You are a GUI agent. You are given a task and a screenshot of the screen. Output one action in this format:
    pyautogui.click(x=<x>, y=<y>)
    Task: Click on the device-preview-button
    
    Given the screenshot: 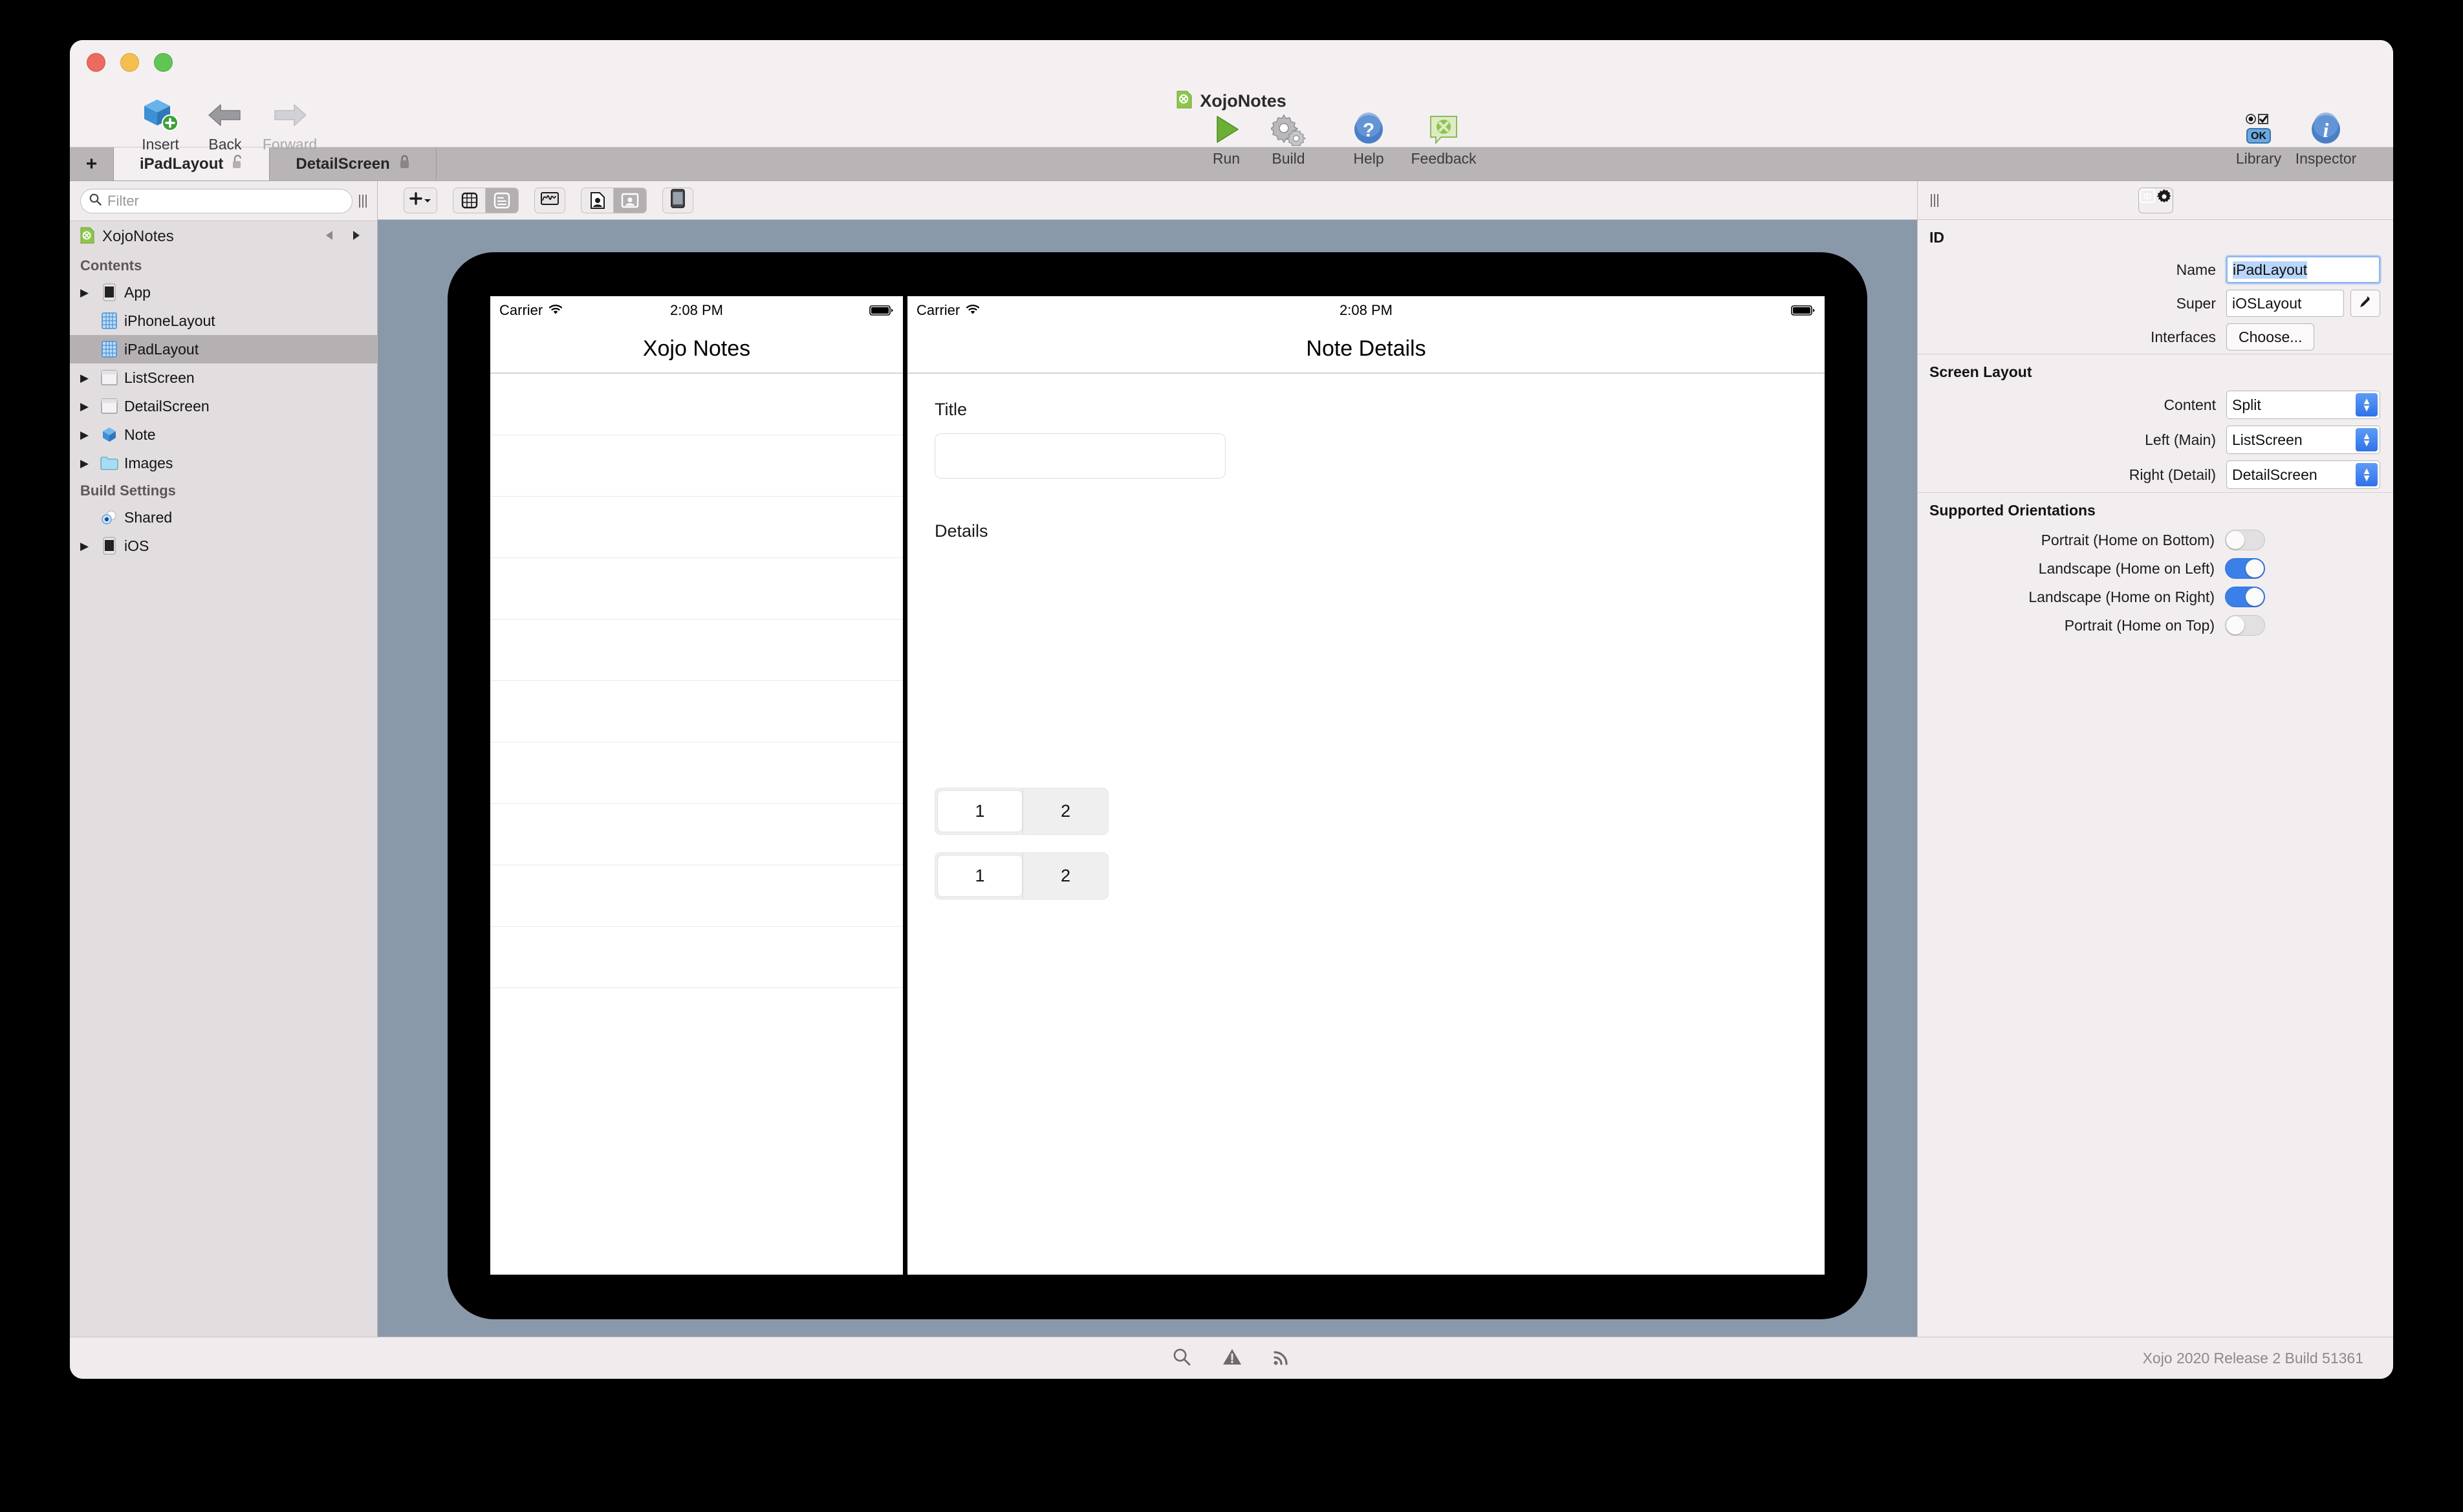 What is the action you would take?
    pyautogui.click(x=677, y=200)
    